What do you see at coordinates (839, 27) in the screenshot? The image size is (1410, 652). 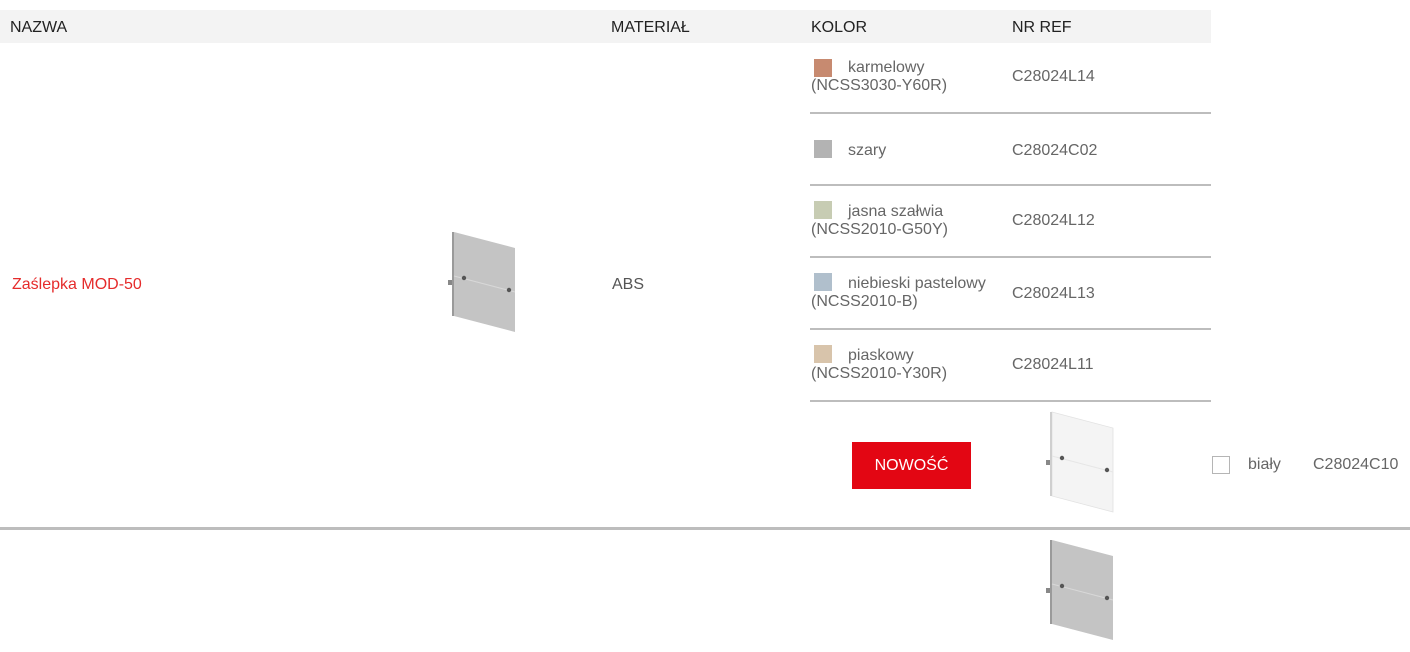 I see `header-color: KOLOR` at bounding box center [839, 27].